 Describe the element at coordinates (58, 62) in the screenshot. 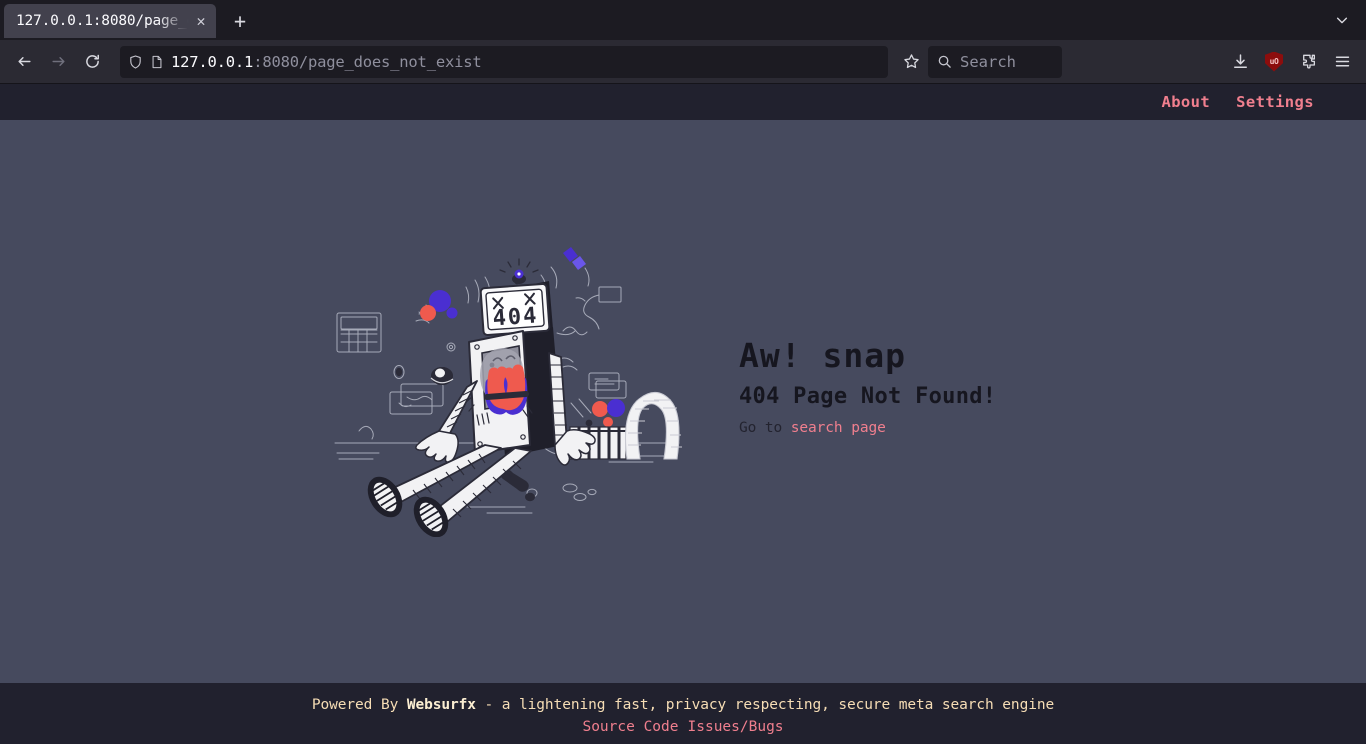

I see `forward-arrow-icon` at that location.